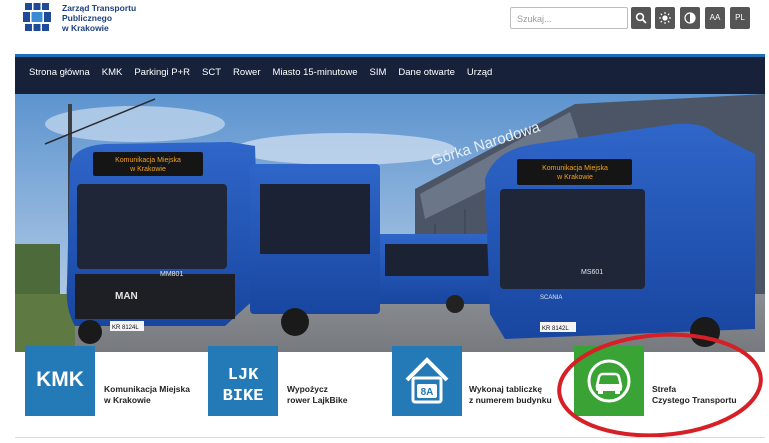 Image resolution: width=769 pixels, height=443 pixels. What do you see at coordinates (390, 437) in the screenshot?
I see `divider` at bounding box center [390, 437].